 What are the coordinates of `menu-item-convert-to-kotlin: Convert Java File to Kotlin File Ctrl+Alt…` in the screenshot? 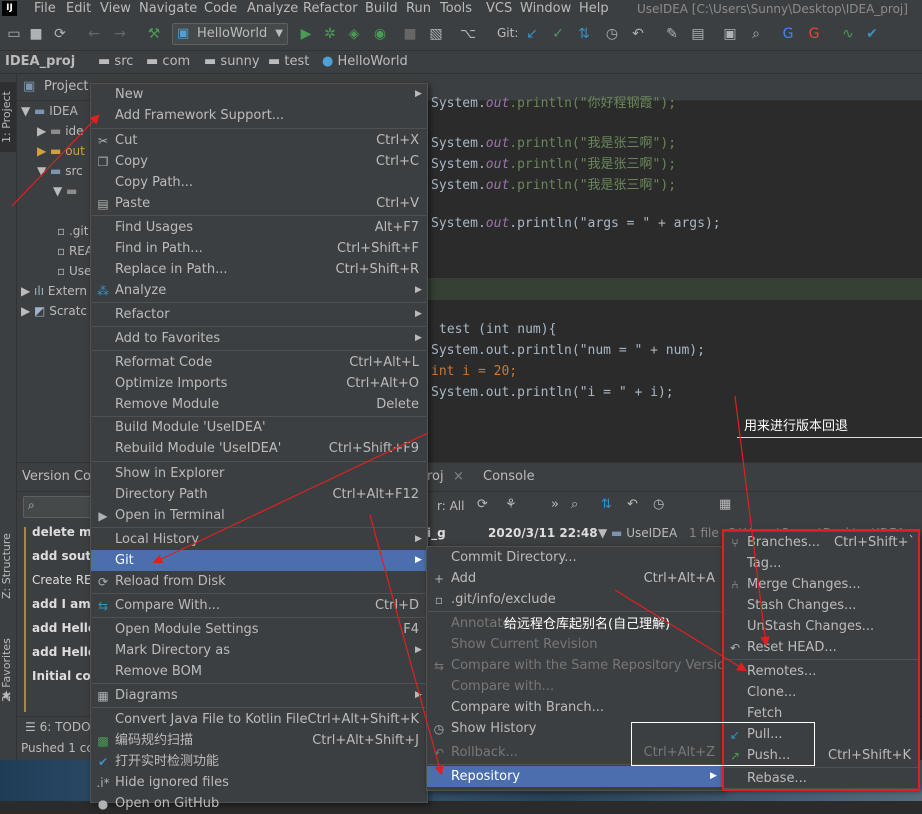 It's located at (259, 719).